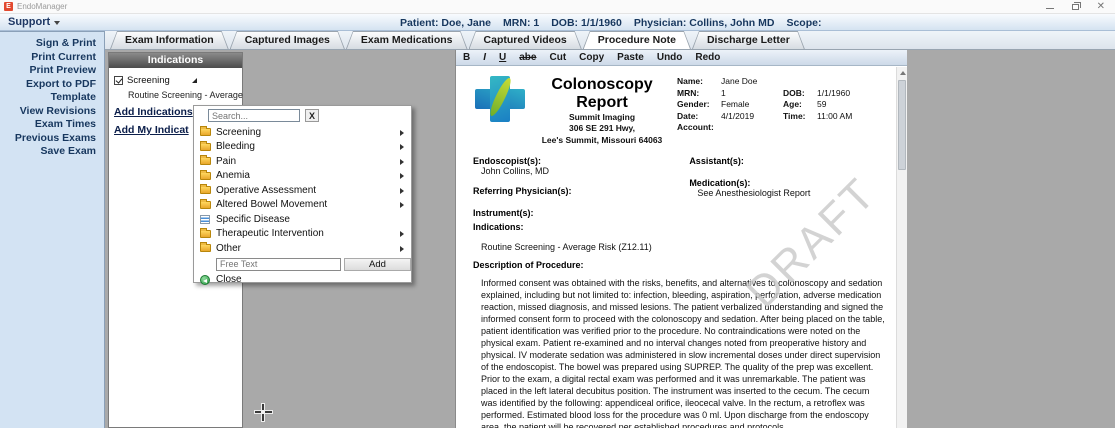  Describe the element at coordinates (407, 40) in the screenshot. I see `tab-exam-medications: Exam Medications` at that location.